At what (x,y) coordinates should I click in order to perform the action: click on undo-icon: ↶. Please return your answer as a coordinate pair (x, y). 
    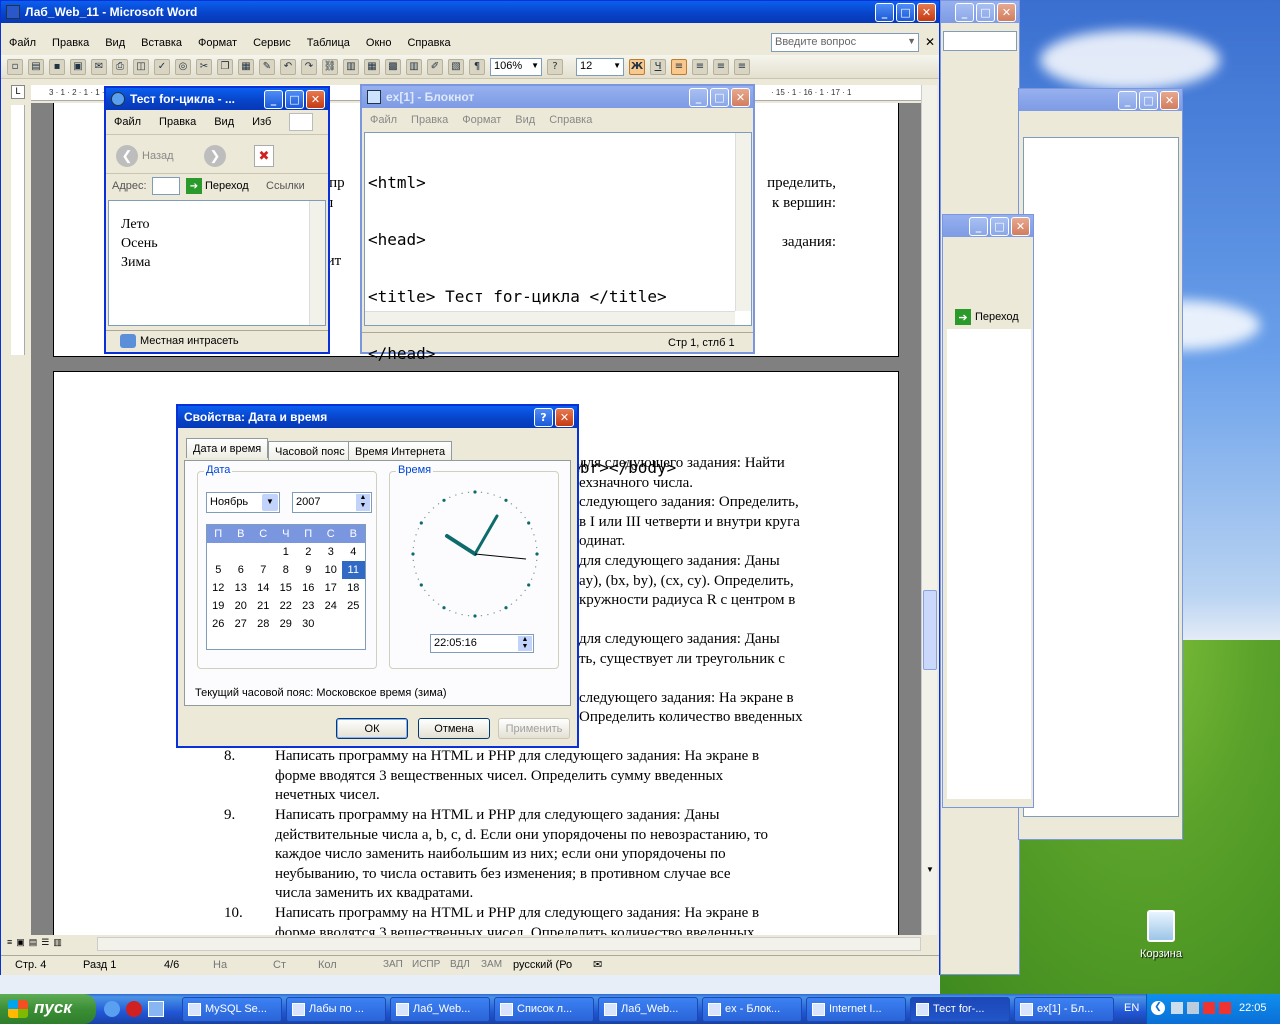
    Looking at the image, I should click on (288, 66).